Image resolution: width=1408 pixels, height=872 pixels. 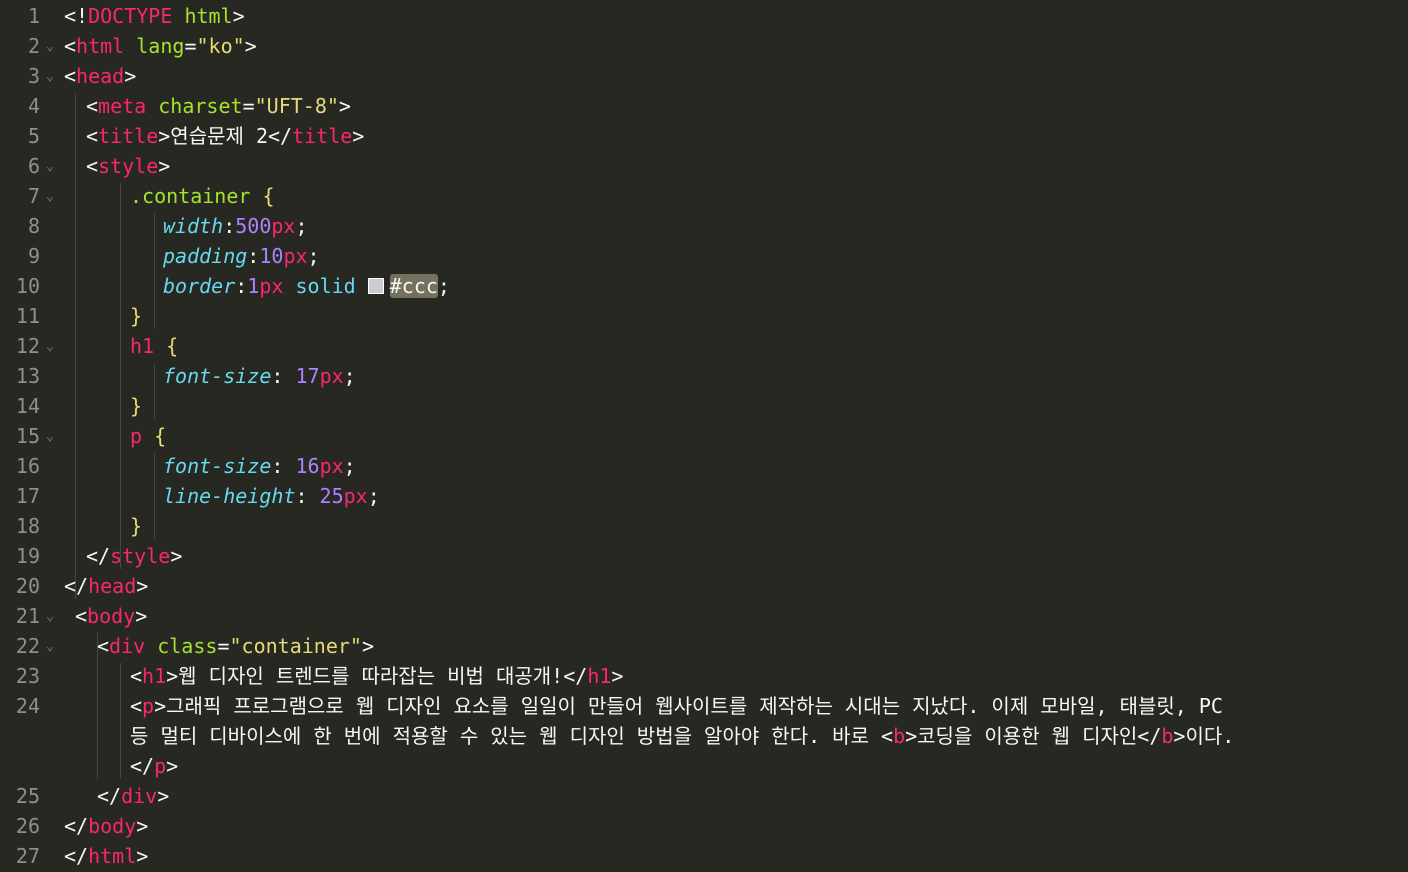 I want to click on code-line: 13 font-size: 17px;, so click(x=704, y=376).